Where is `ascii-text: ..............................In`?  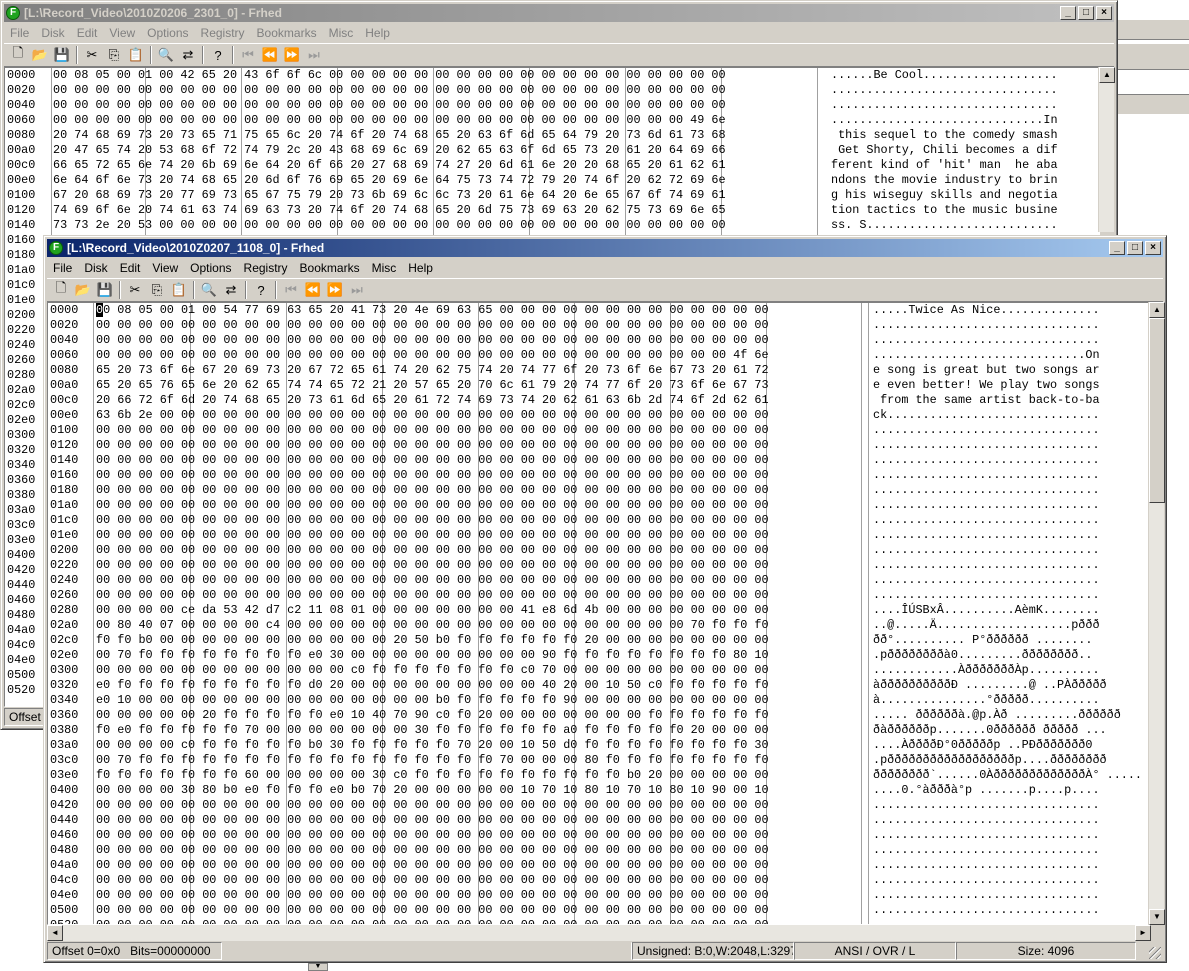
ascii-text: ..............................In is located at coordinates (944, 120).